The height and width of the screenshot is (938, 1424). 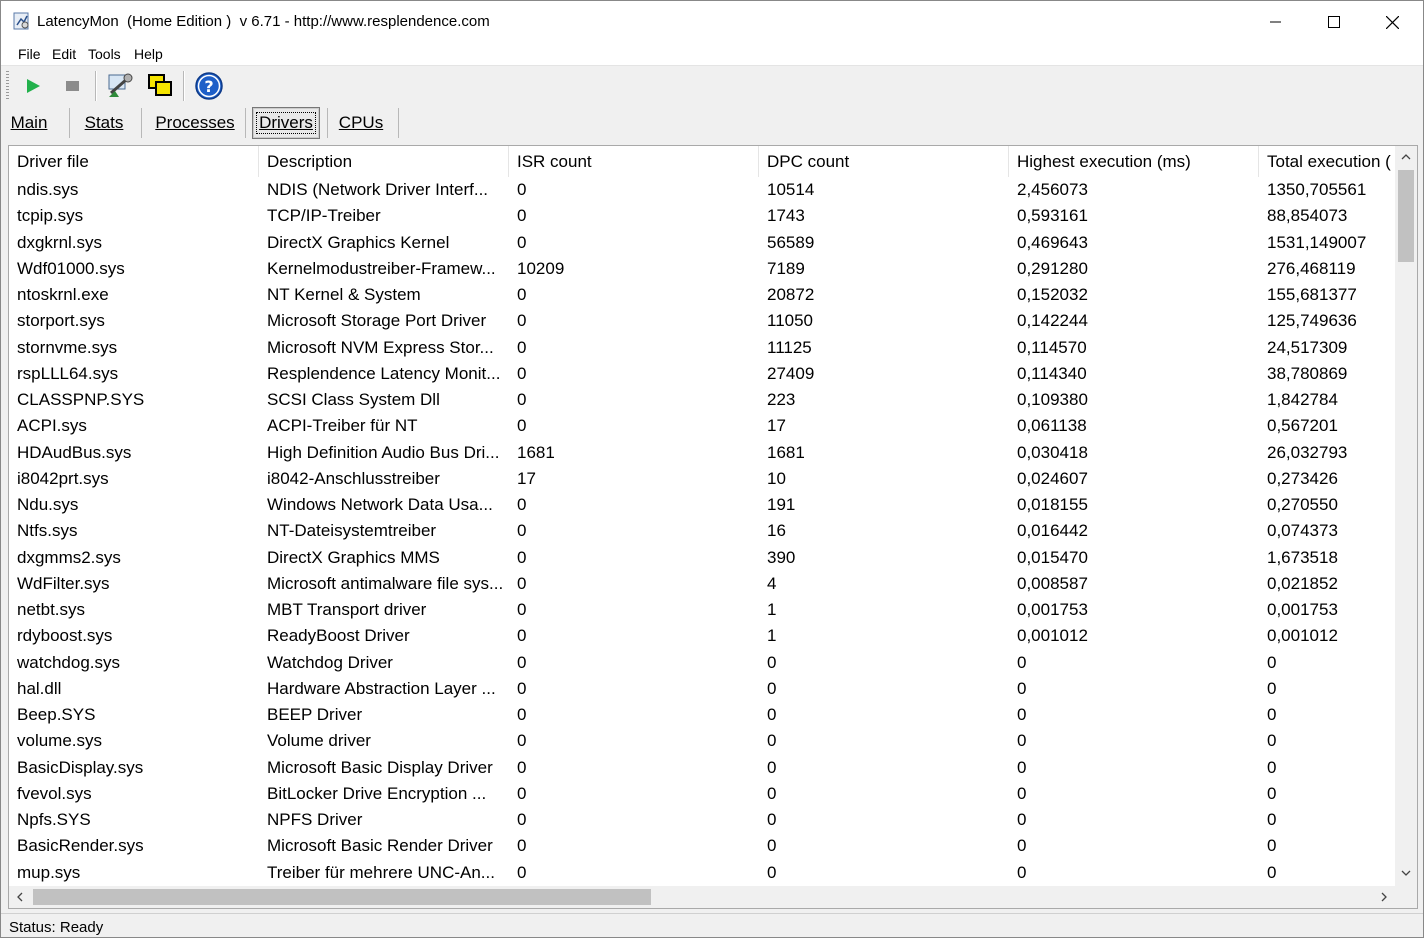 What do you see at coordinates (1406, 157) in the screenshot?
I see `scroll-up-button` at bounding box center [1406, 157].